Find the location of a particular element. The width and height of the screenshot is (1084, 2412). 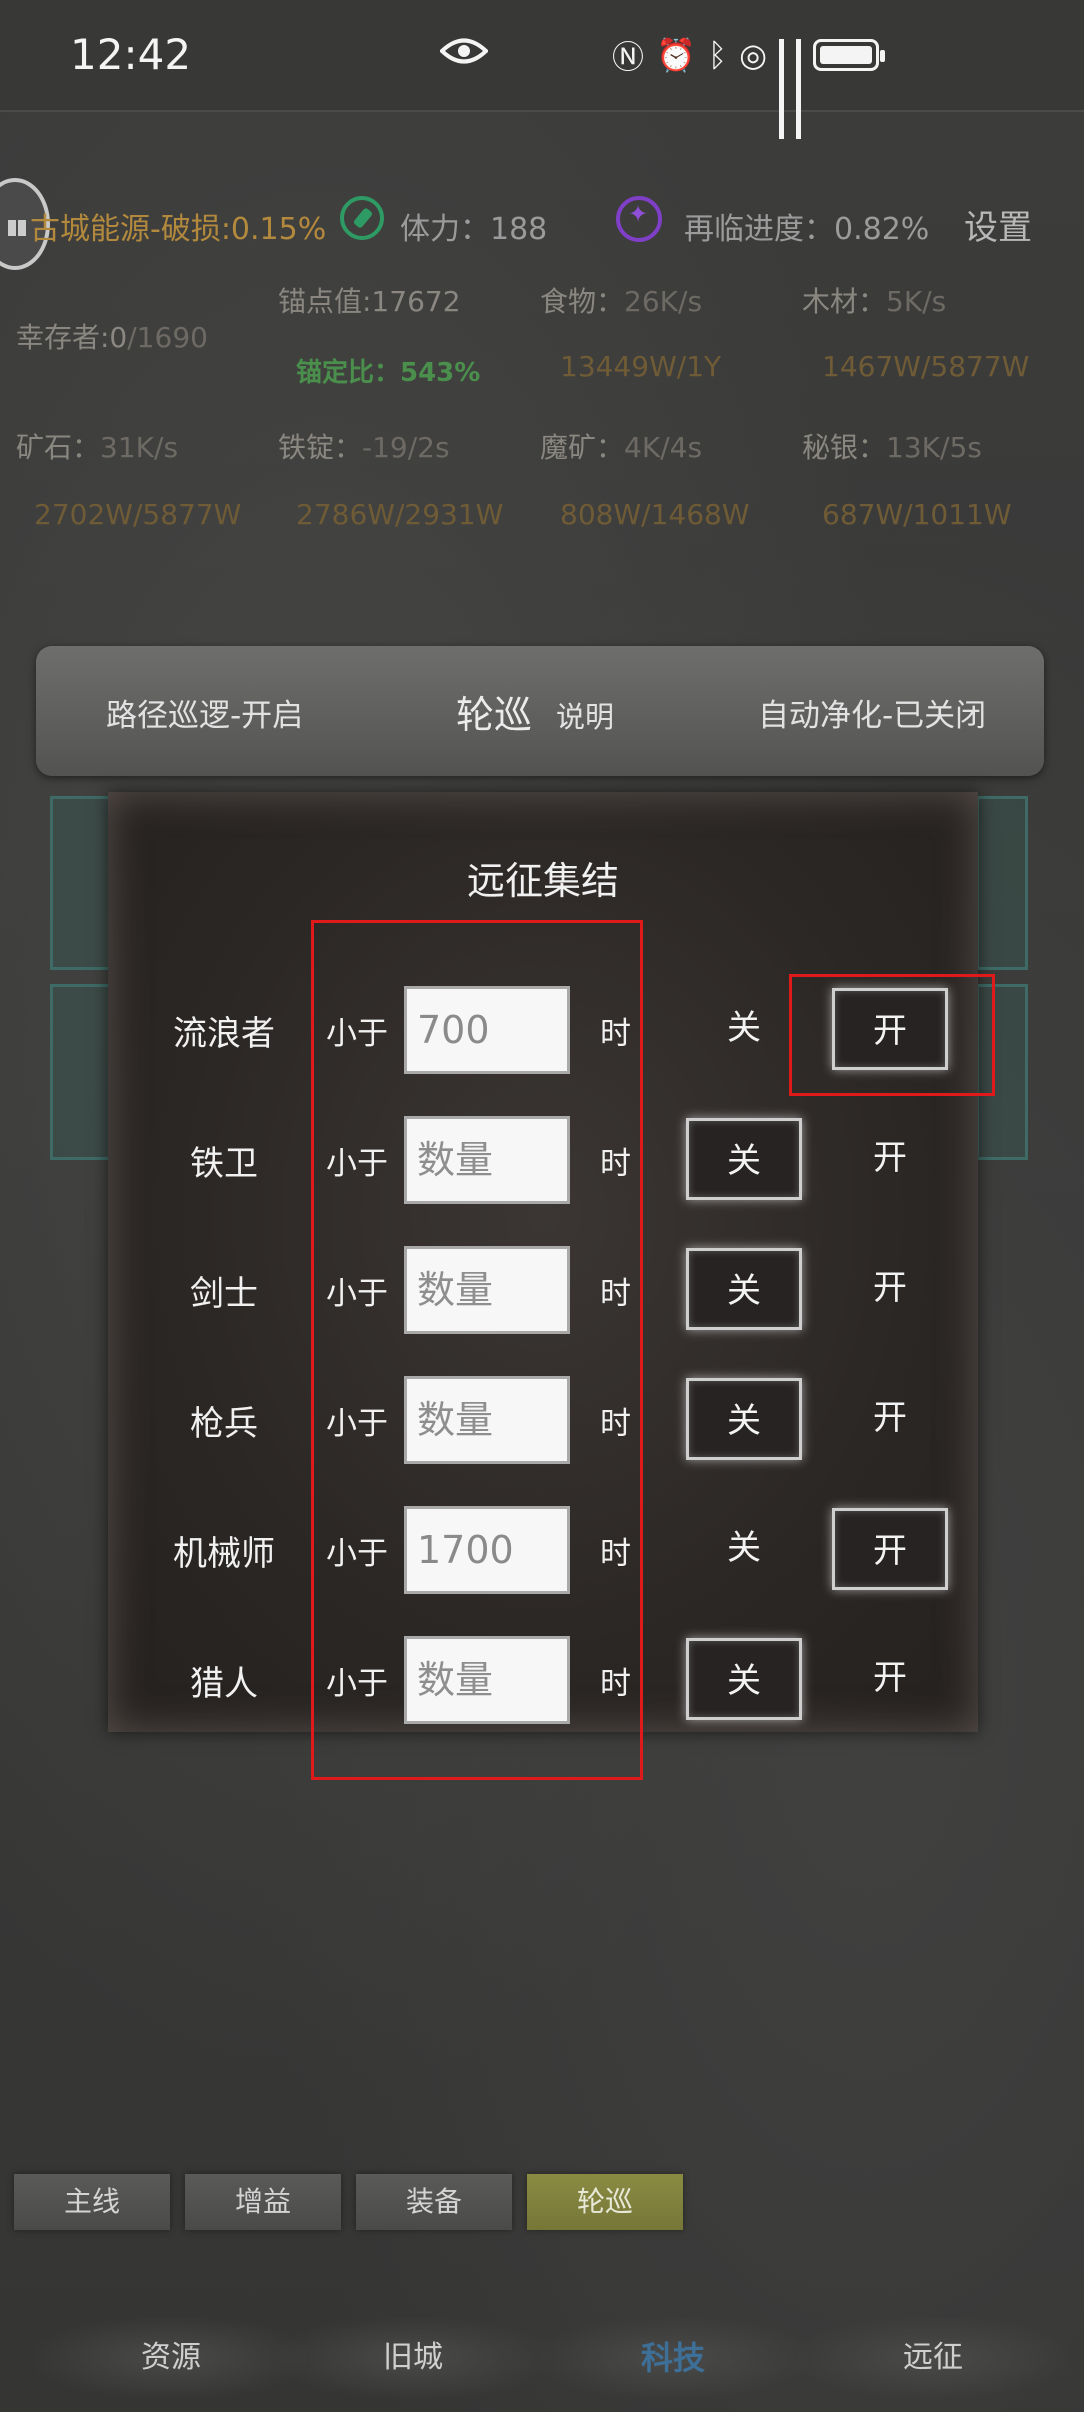

survivors-label: 幸存者:0 is located at coordinates (72, 337).